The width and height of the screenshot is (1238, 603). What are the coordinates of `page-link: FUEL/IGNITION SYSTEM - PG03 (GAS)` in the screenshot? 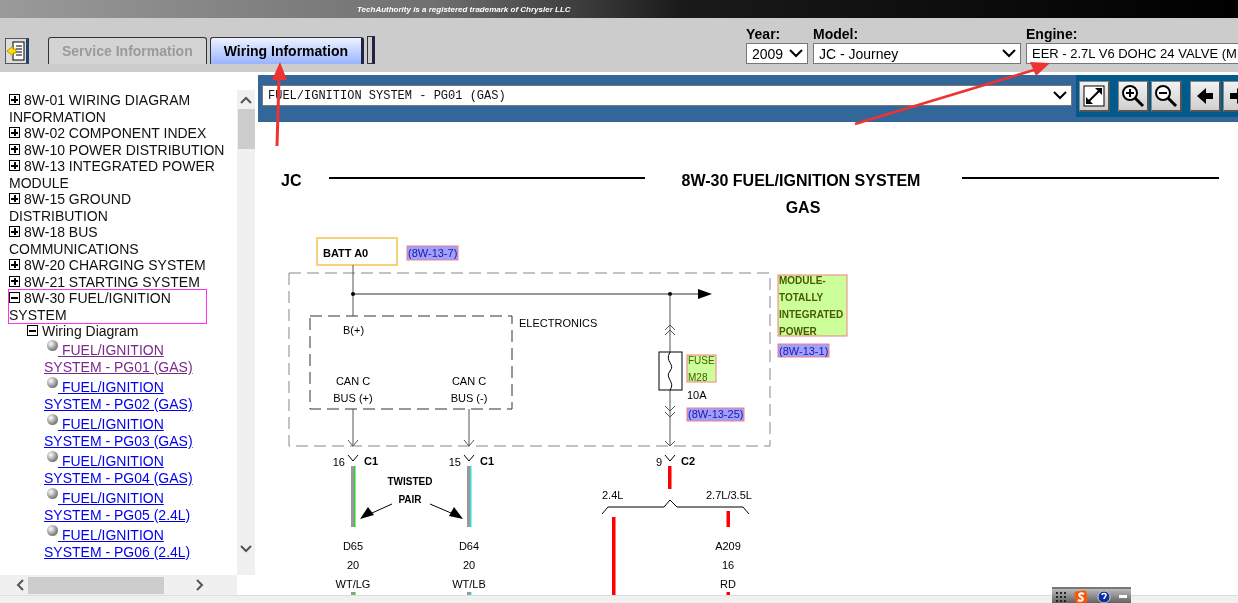 It's located at (129, 432).